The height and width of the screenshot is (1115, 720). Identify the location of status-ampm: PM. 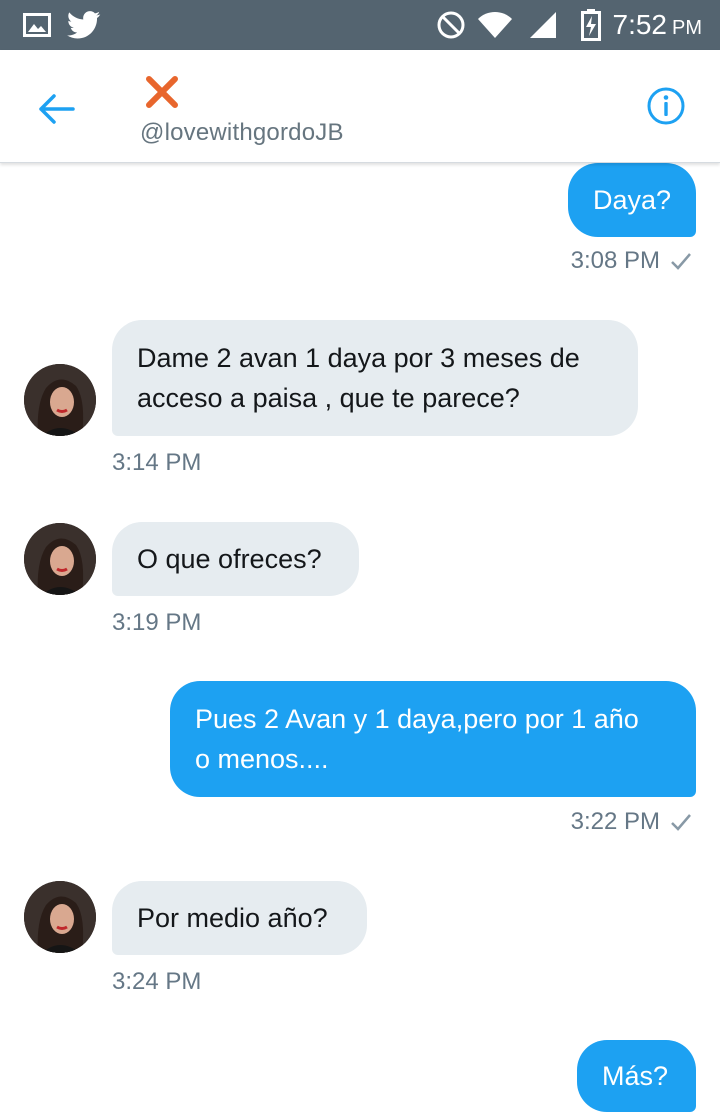
(687, 27).